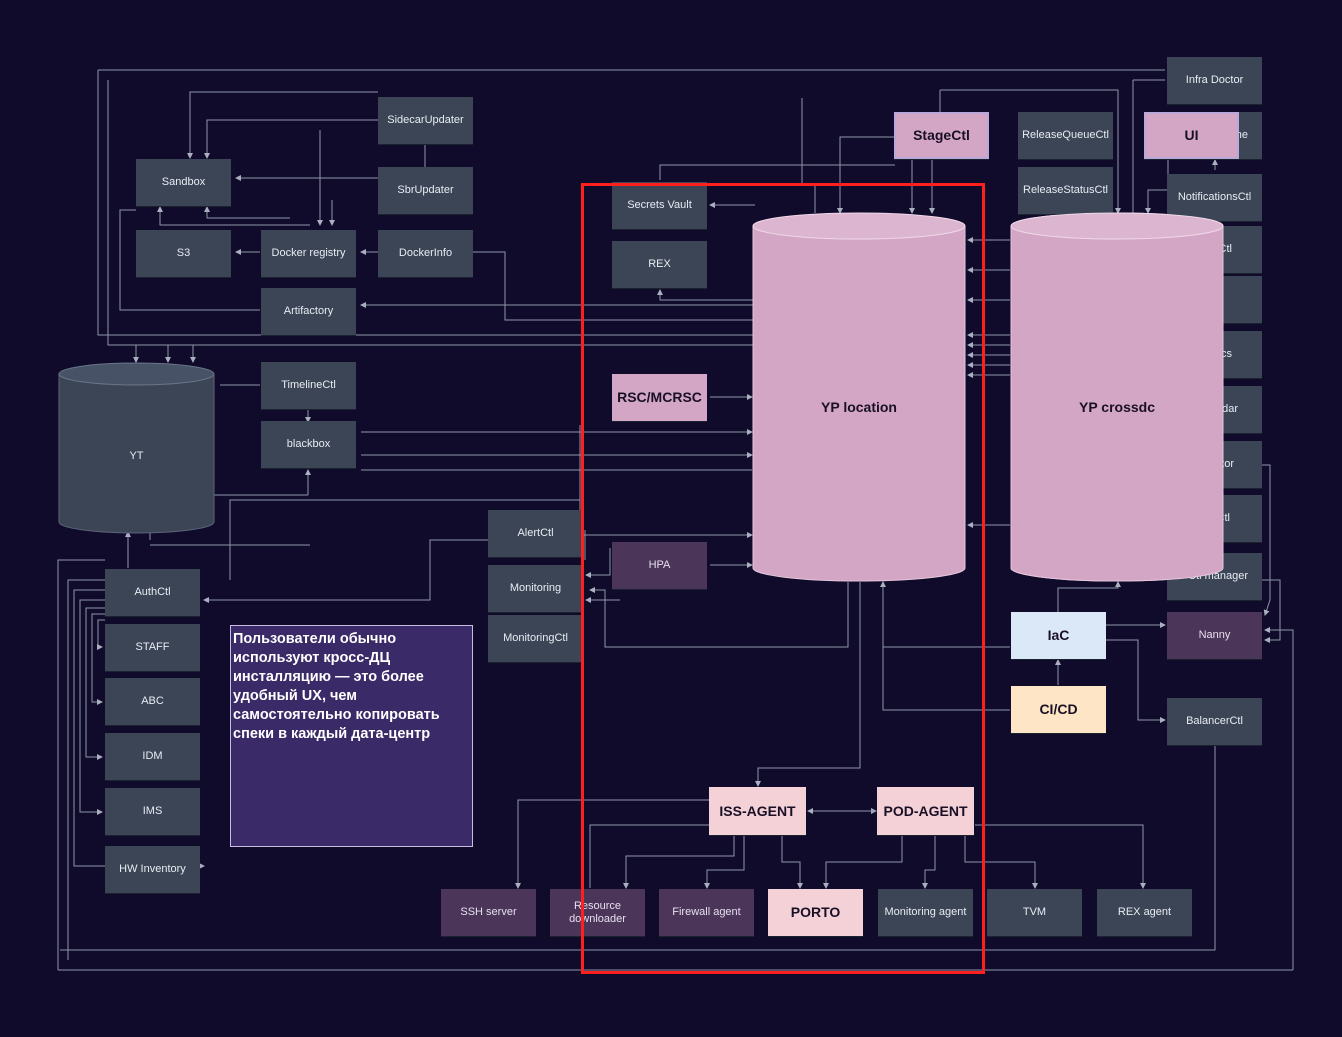  What do you see at coordinates (425, 190) in the screenshot?
I see `sbr-updater-node: SbrUpdater` at bounding box center [425, 190].